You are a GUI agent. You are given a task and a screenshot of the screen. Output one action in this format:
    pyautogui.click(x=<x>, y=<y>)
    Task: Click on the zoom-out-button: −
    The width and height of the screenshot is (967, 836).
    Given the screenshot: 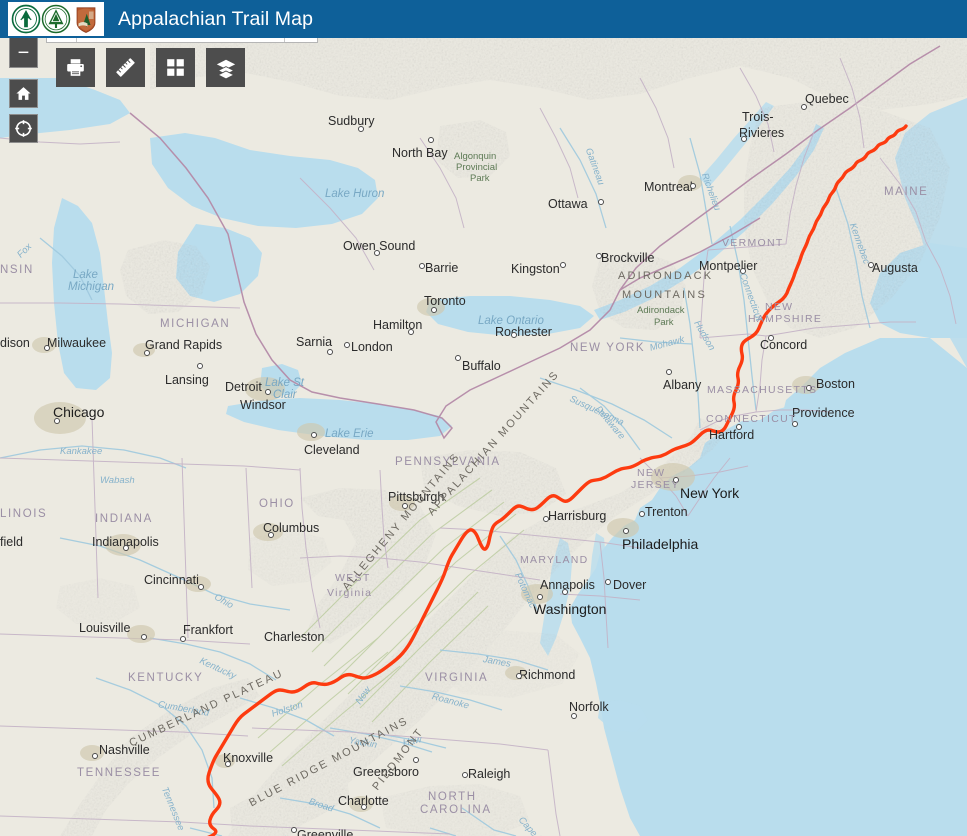 What is the action you would take?
    pyautogui.click(x=23, y=52)
    